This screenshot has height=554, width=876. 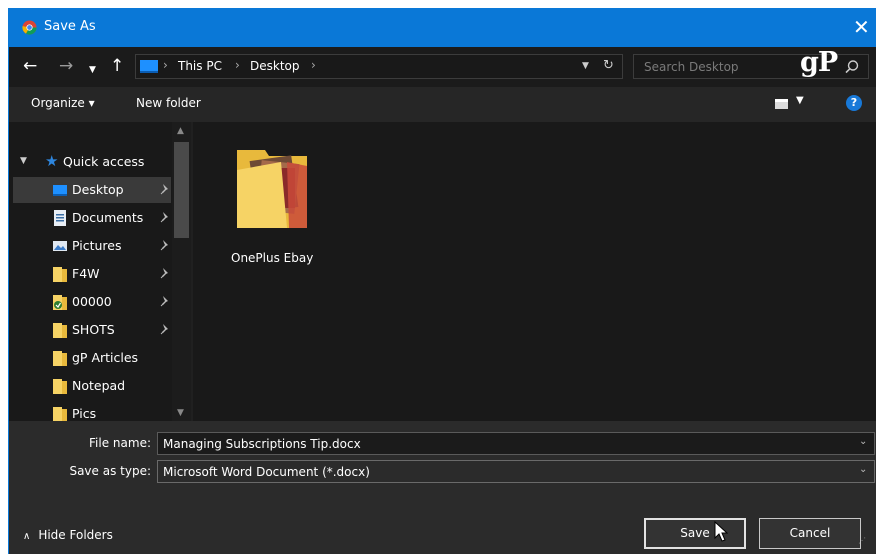 I want to click on new-folder-button: New folder, so click(x=168, y=103).